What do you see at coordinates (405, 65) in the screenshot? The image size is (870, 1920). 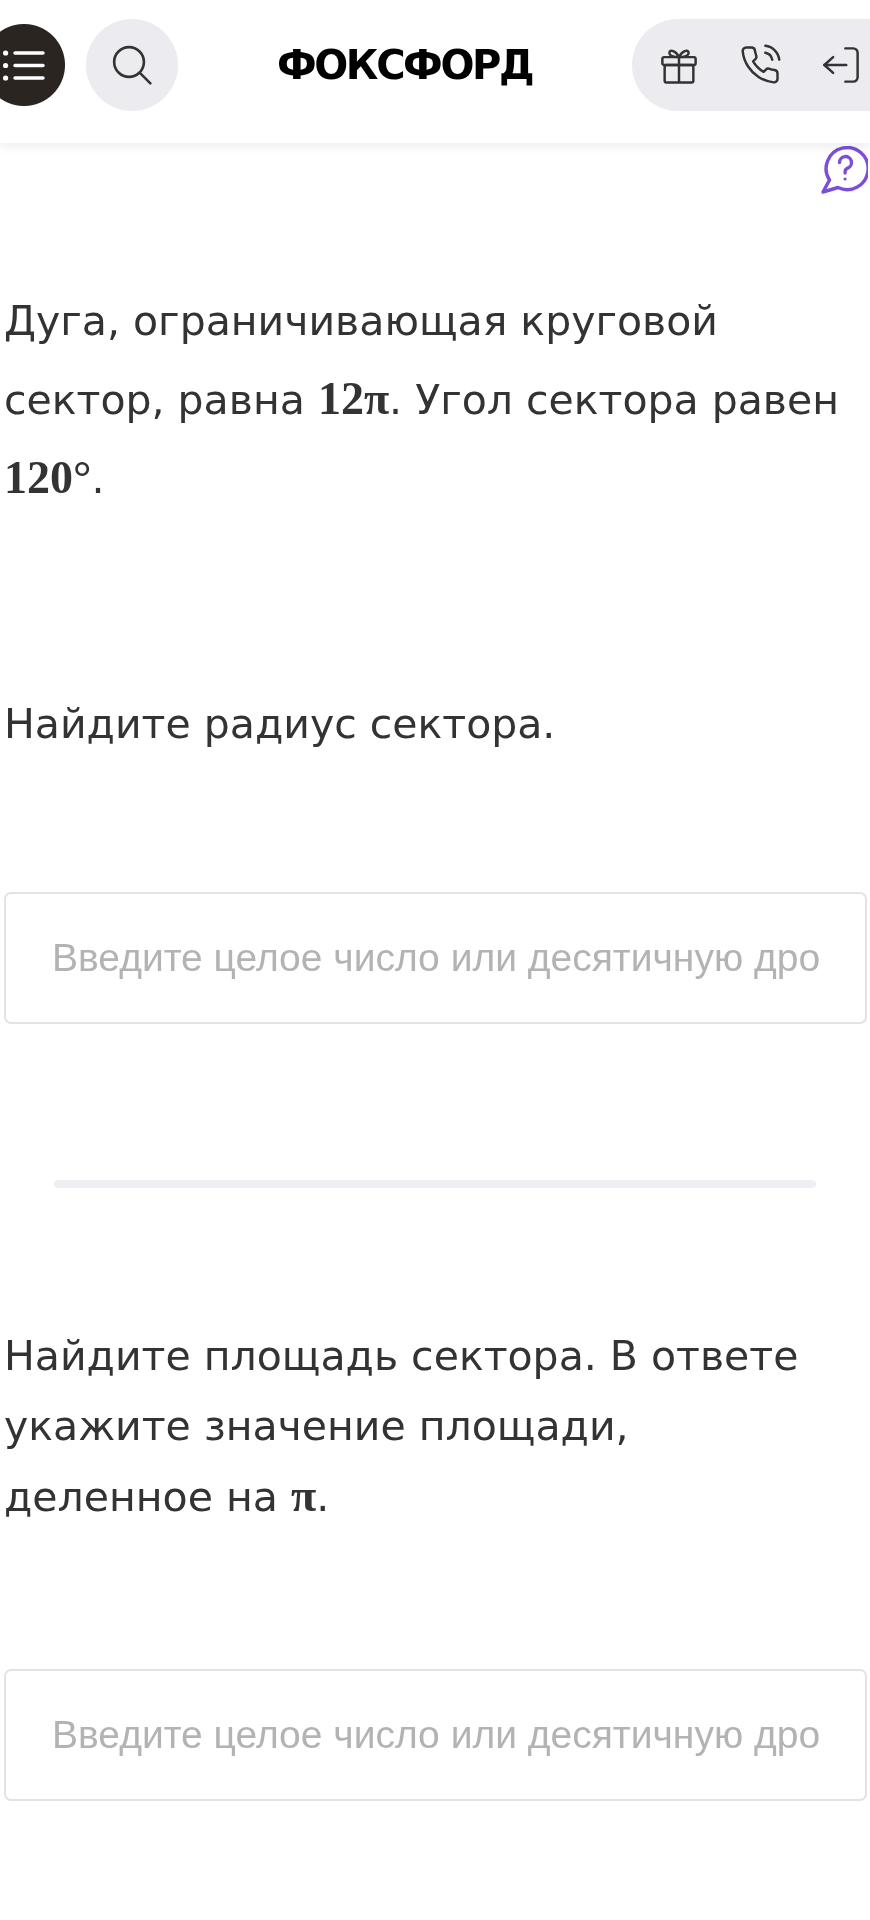 I see `logo: ФОКСФОРД` at bounding box center [405, 65].